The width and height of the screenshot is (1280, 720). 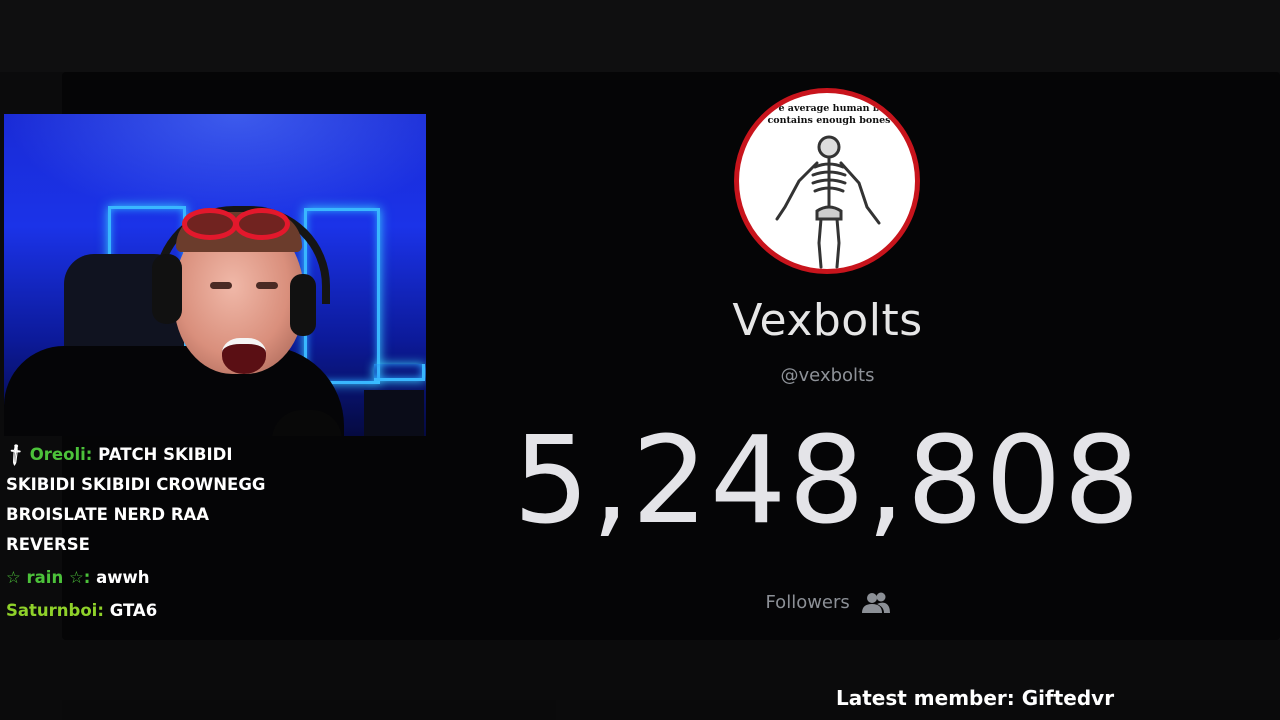 What do you see at coordinates (244, 356) in the screenshot?
I see `mouth` at bounding box center [244, 356].